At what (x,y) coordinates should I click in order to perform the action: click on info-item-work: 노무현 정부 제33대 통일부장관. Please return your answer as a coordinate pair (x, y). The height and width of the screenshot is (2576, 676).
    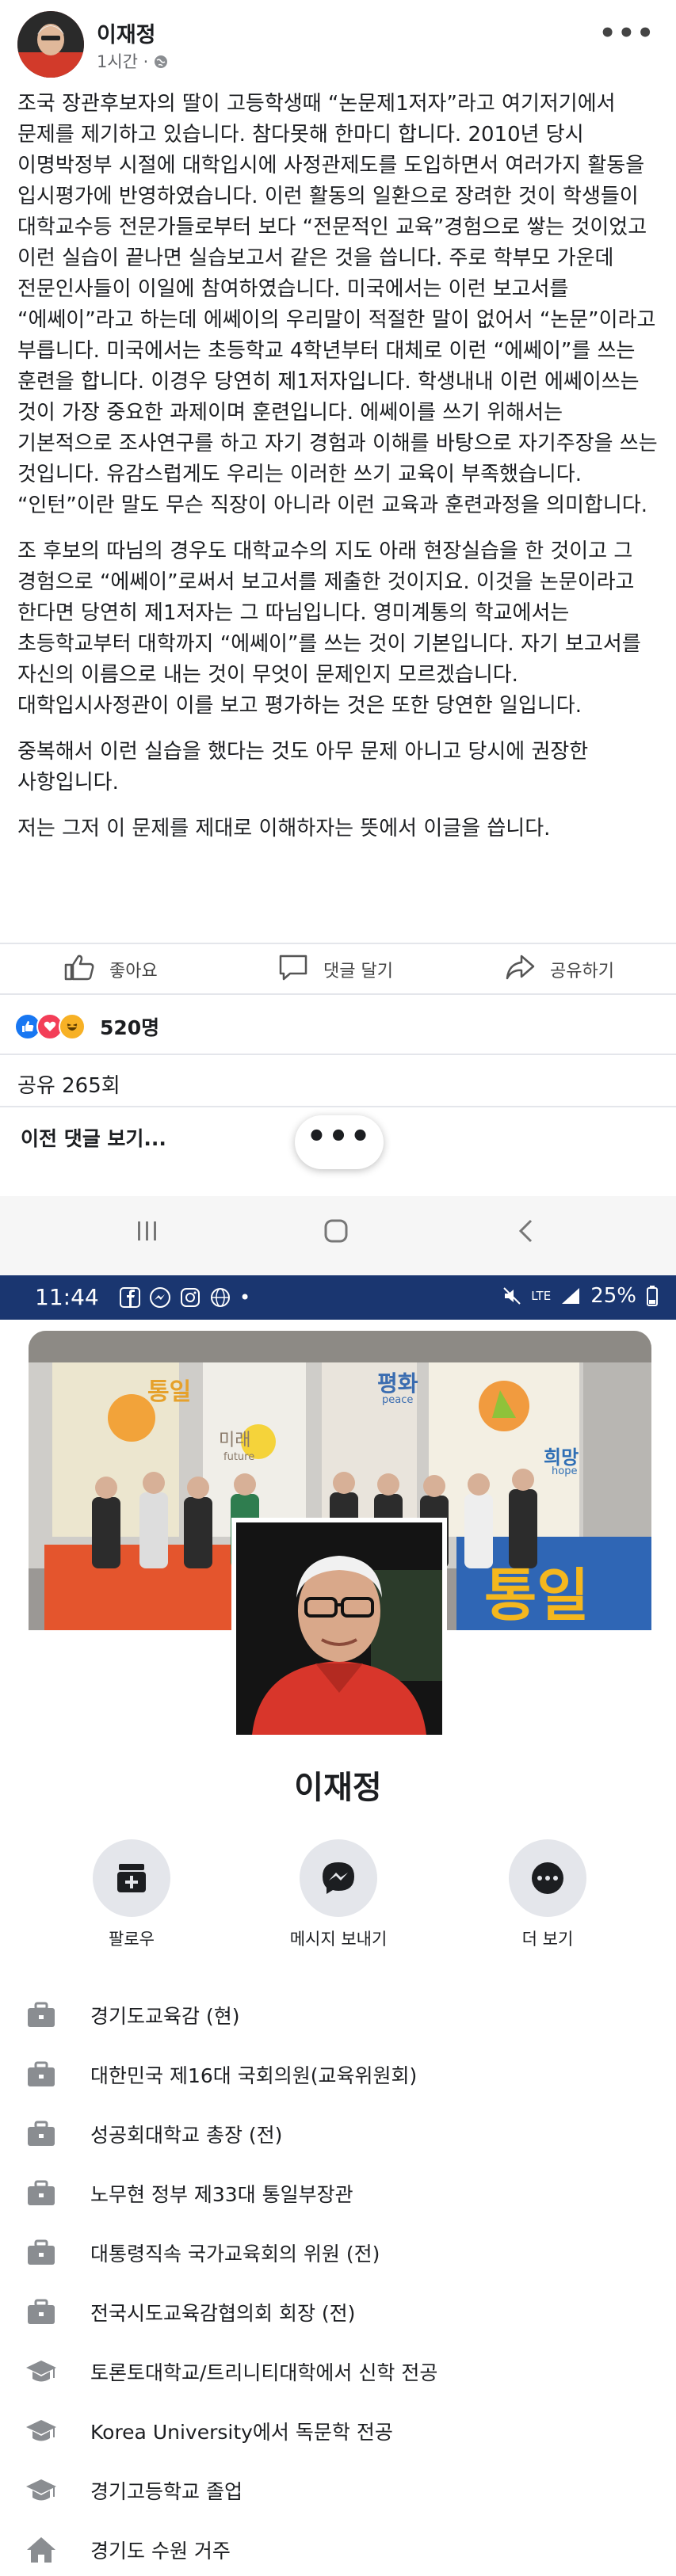
    Looking at the image, I should click on (341, 2193).